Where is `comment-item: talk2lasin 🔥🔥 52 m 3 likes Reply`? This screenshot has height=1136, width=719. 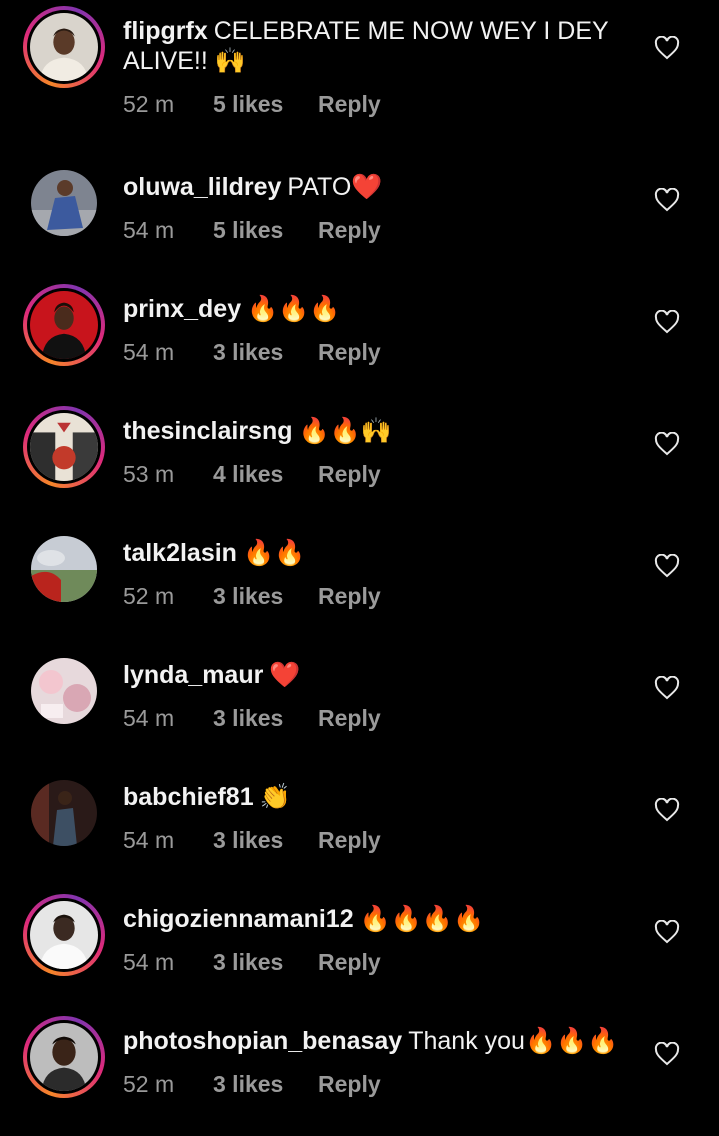 comment-item: talk2lasin 🔥🔥 52 m 3 likes Reply is located at coordinates (359, 587).